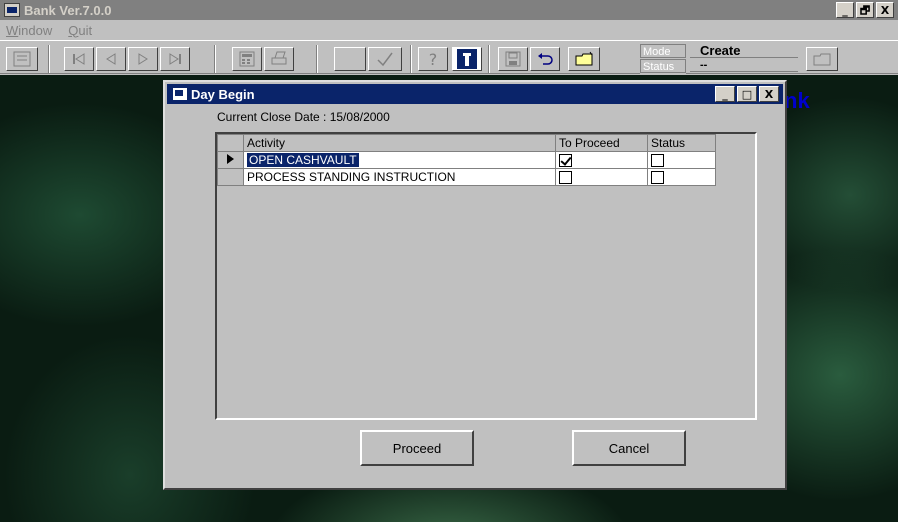  What do you see at coordinates (417, 448) in the screenshot?
I see `proceed-button: Proceed` at bounding box center [417, 448].